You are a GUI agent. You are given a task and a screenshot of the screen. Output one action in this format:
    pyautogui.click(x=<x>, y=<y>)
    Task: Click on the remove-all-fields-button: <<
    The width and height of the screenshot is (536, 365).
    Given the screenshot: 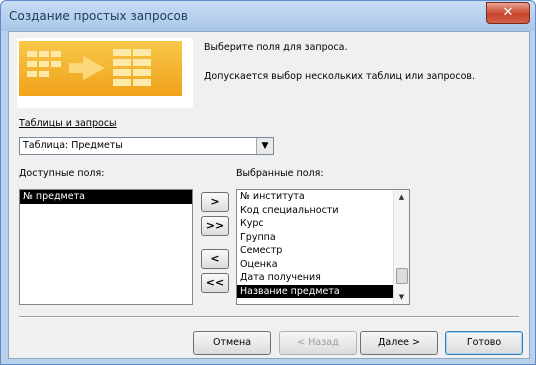 What is the action you would take?
    pyautogui.click(x=215, y=283)
    